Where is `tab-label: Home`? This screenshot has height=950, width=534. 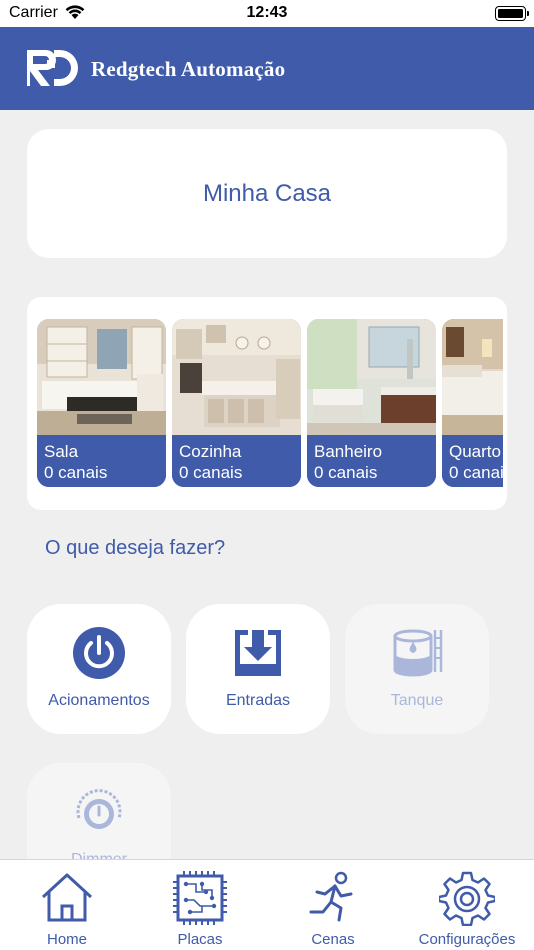 tab-label: Home is located at coordinates (66, 939).